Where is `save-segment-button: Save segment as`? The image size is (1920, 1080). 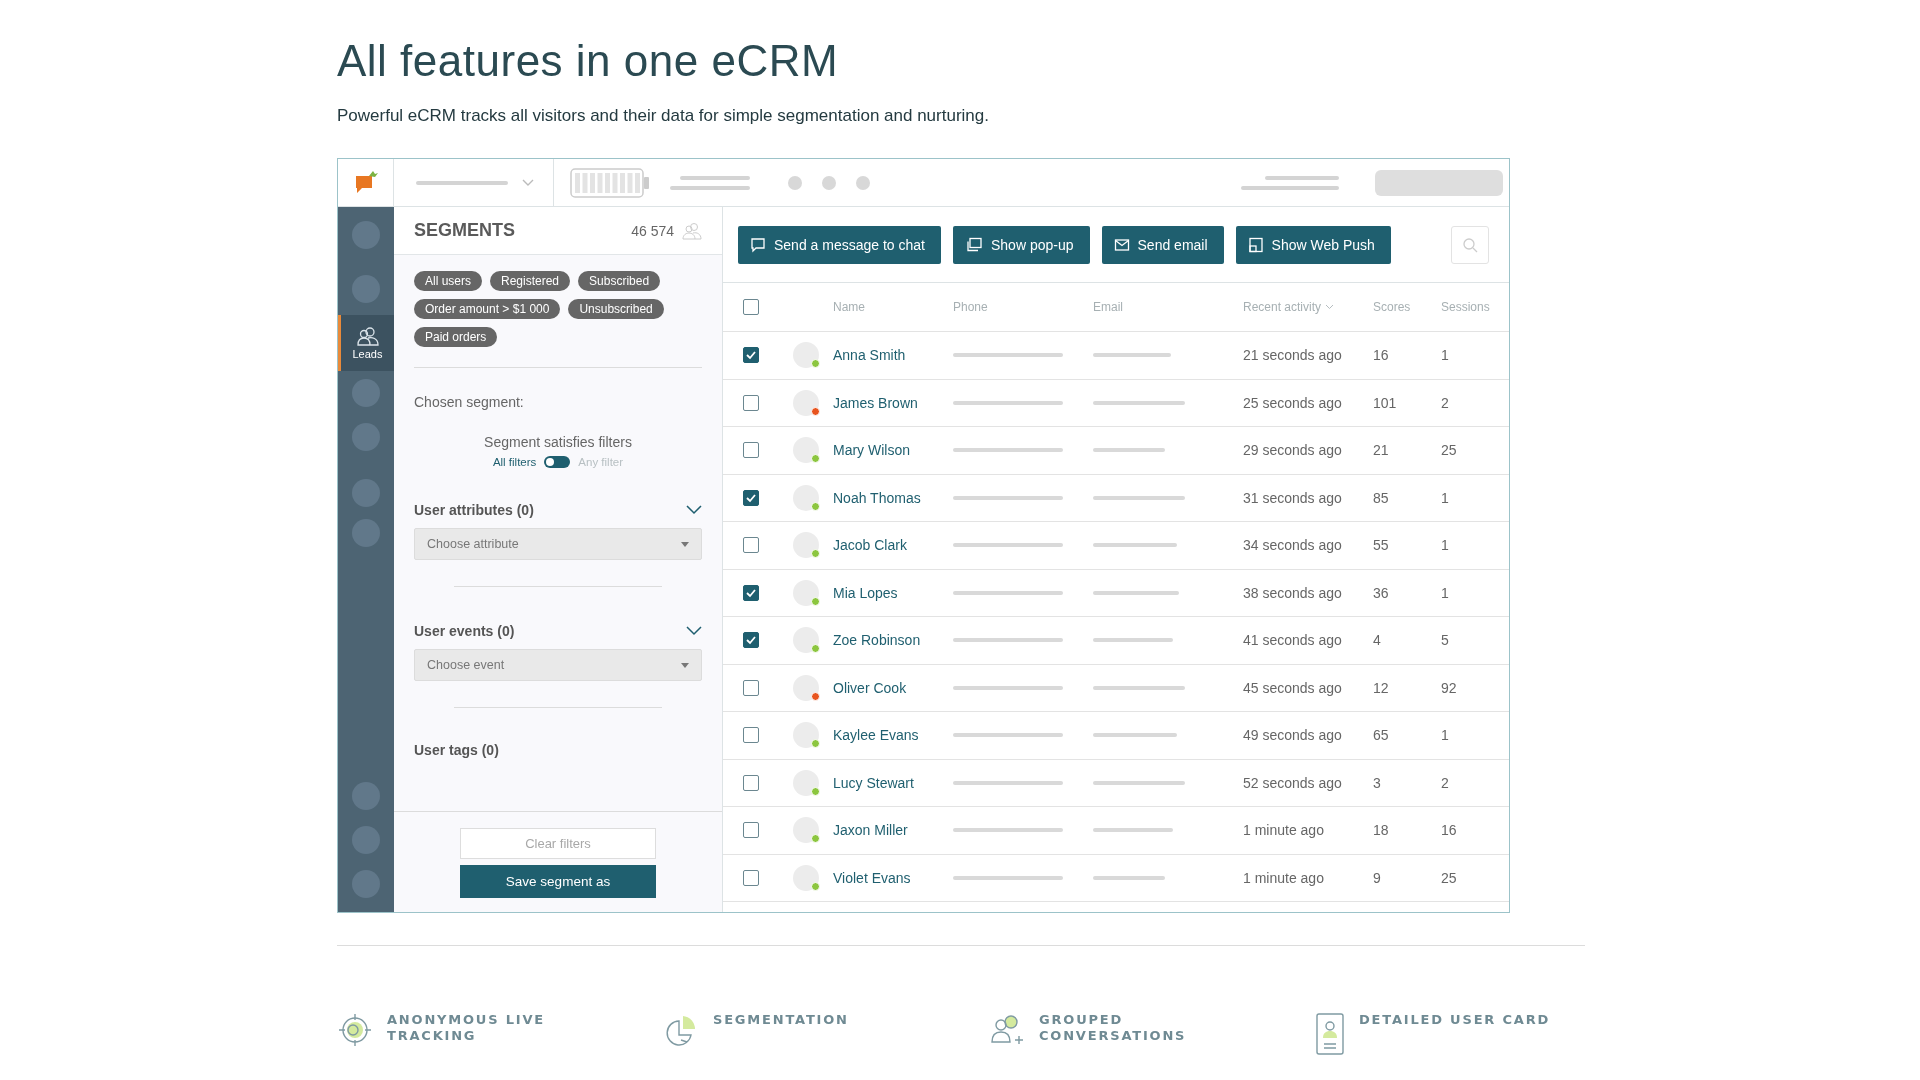 save-segment-button: Save segment as is located at coordinates (558, 881).